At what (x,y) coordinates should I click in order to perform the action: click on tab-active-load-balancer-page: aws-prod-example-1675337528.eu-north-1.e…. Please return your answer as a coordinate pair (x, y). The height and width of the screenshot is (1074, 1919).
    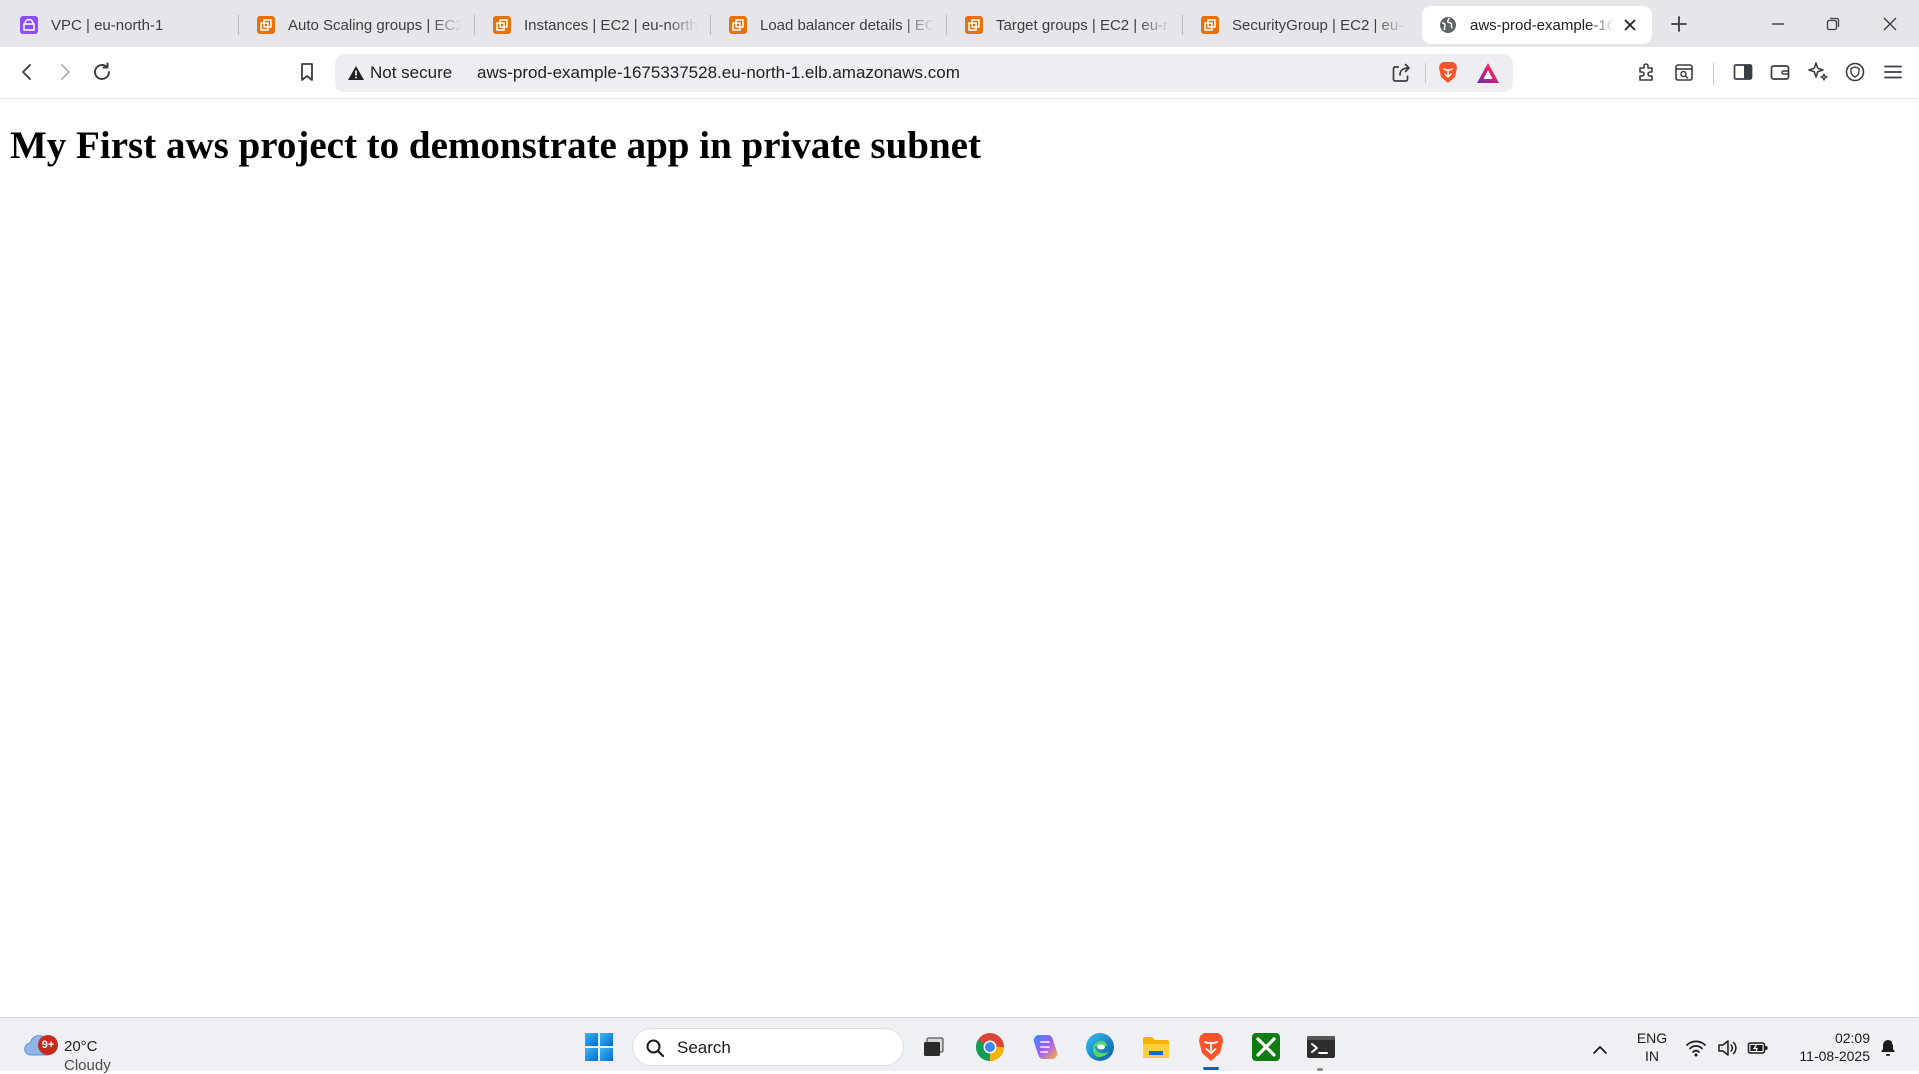
    Looking at the image, I should click on (1537, 25).